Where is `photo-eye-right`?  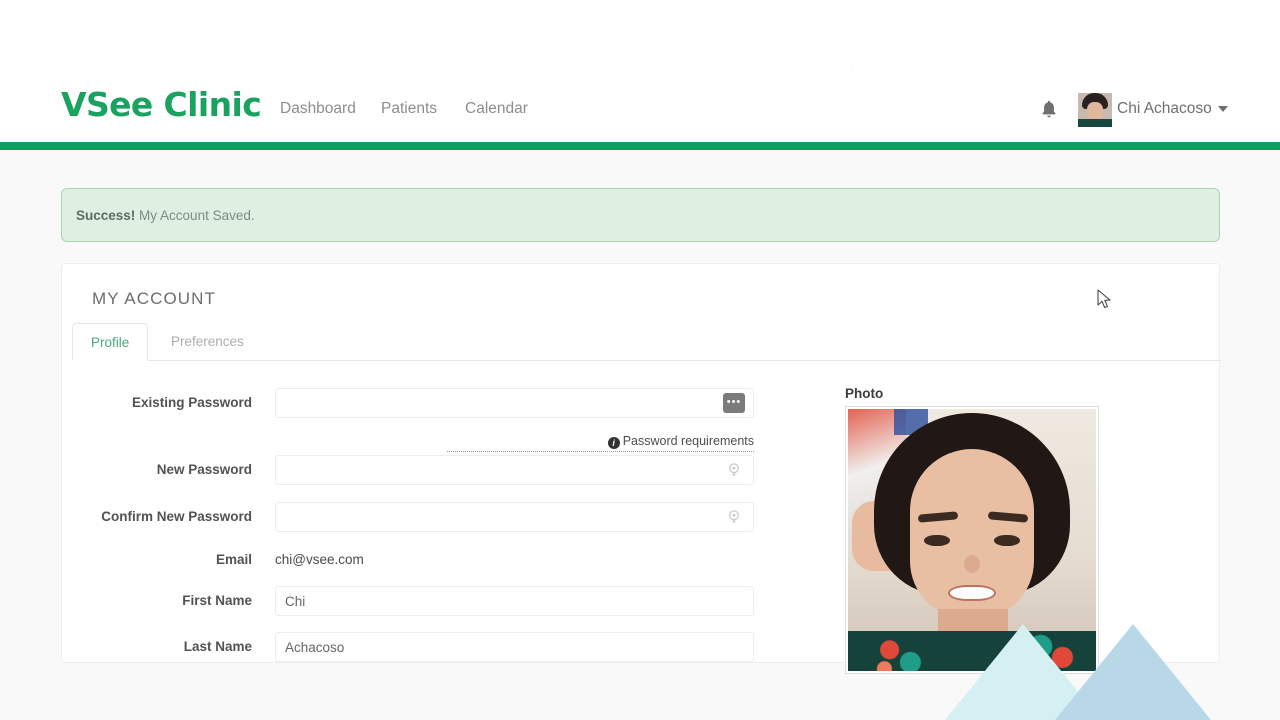
photo-eye-right is located at coordinates (1007, 540).